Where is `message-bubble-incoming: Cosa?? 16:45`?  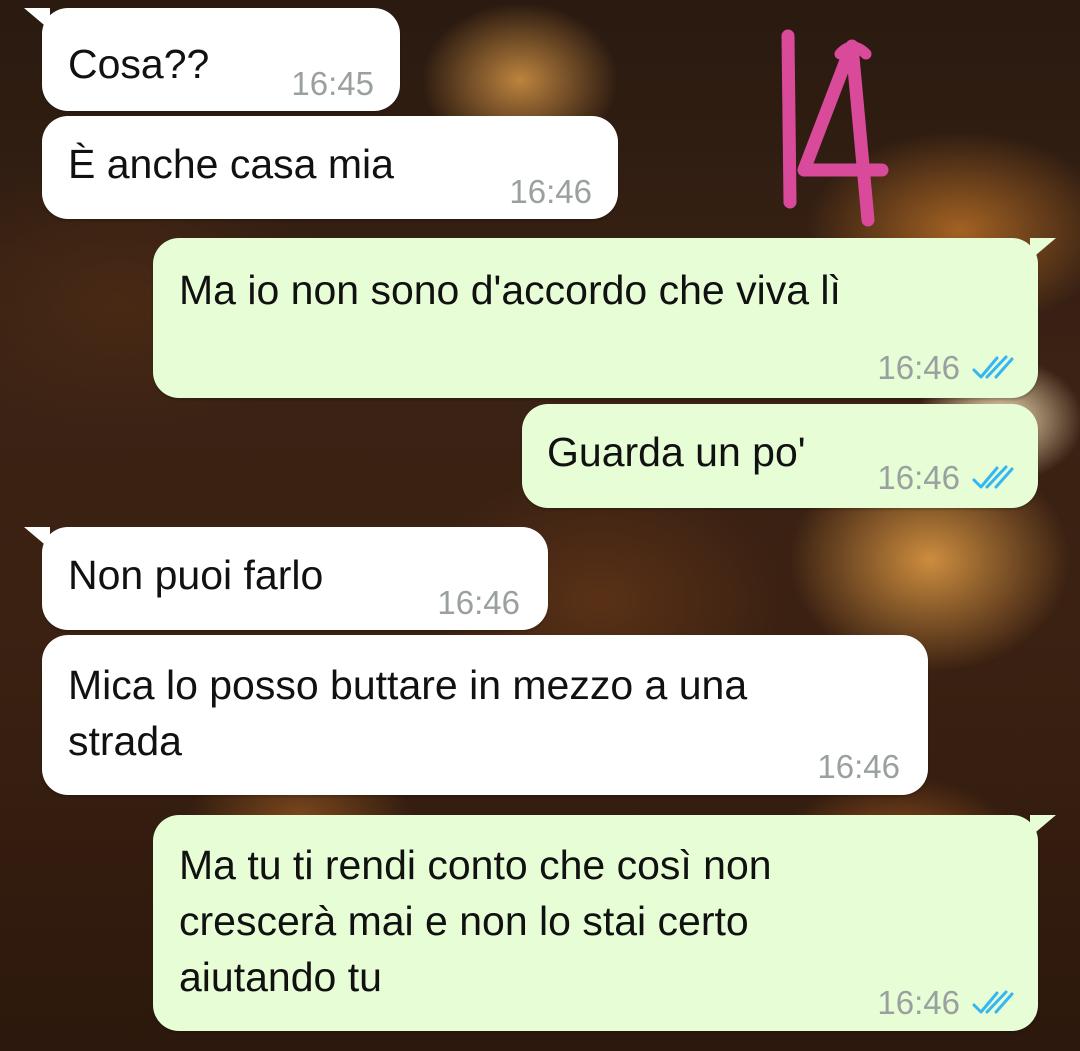 message-bubble-incoming: Cosa?? 16:45 is located at coordinates (212, 60).